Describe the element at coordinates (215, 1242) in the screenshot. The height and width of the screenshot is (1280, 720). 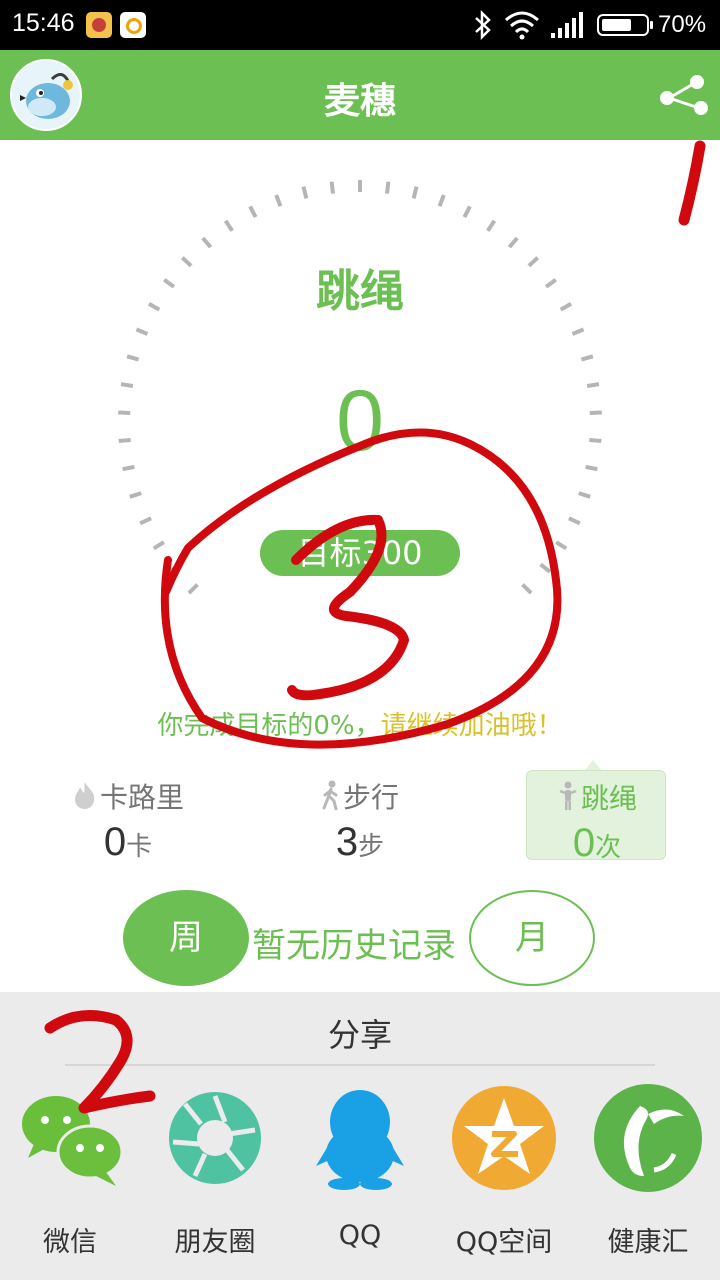
I see `share-label: 朋友圈` at that location.